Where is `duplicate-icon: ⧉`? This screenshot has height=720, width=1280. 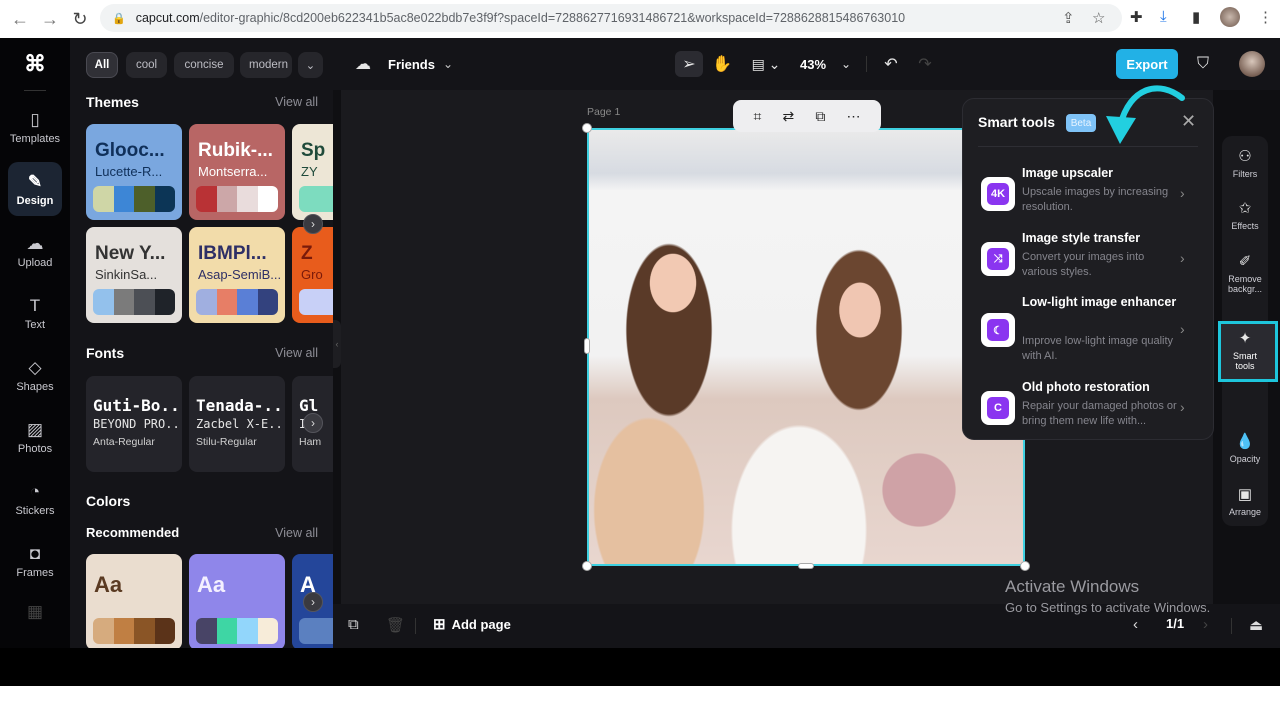
duplicate-icon: ⧉ is located at coordinates (820, 116).